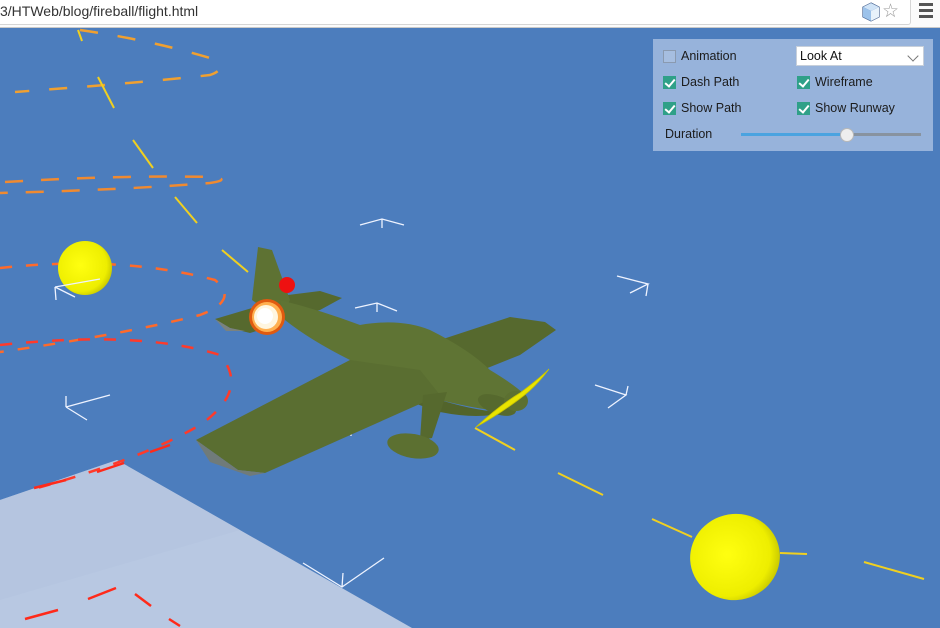  I want to click on chevron-down-icon, so click(913, 56).